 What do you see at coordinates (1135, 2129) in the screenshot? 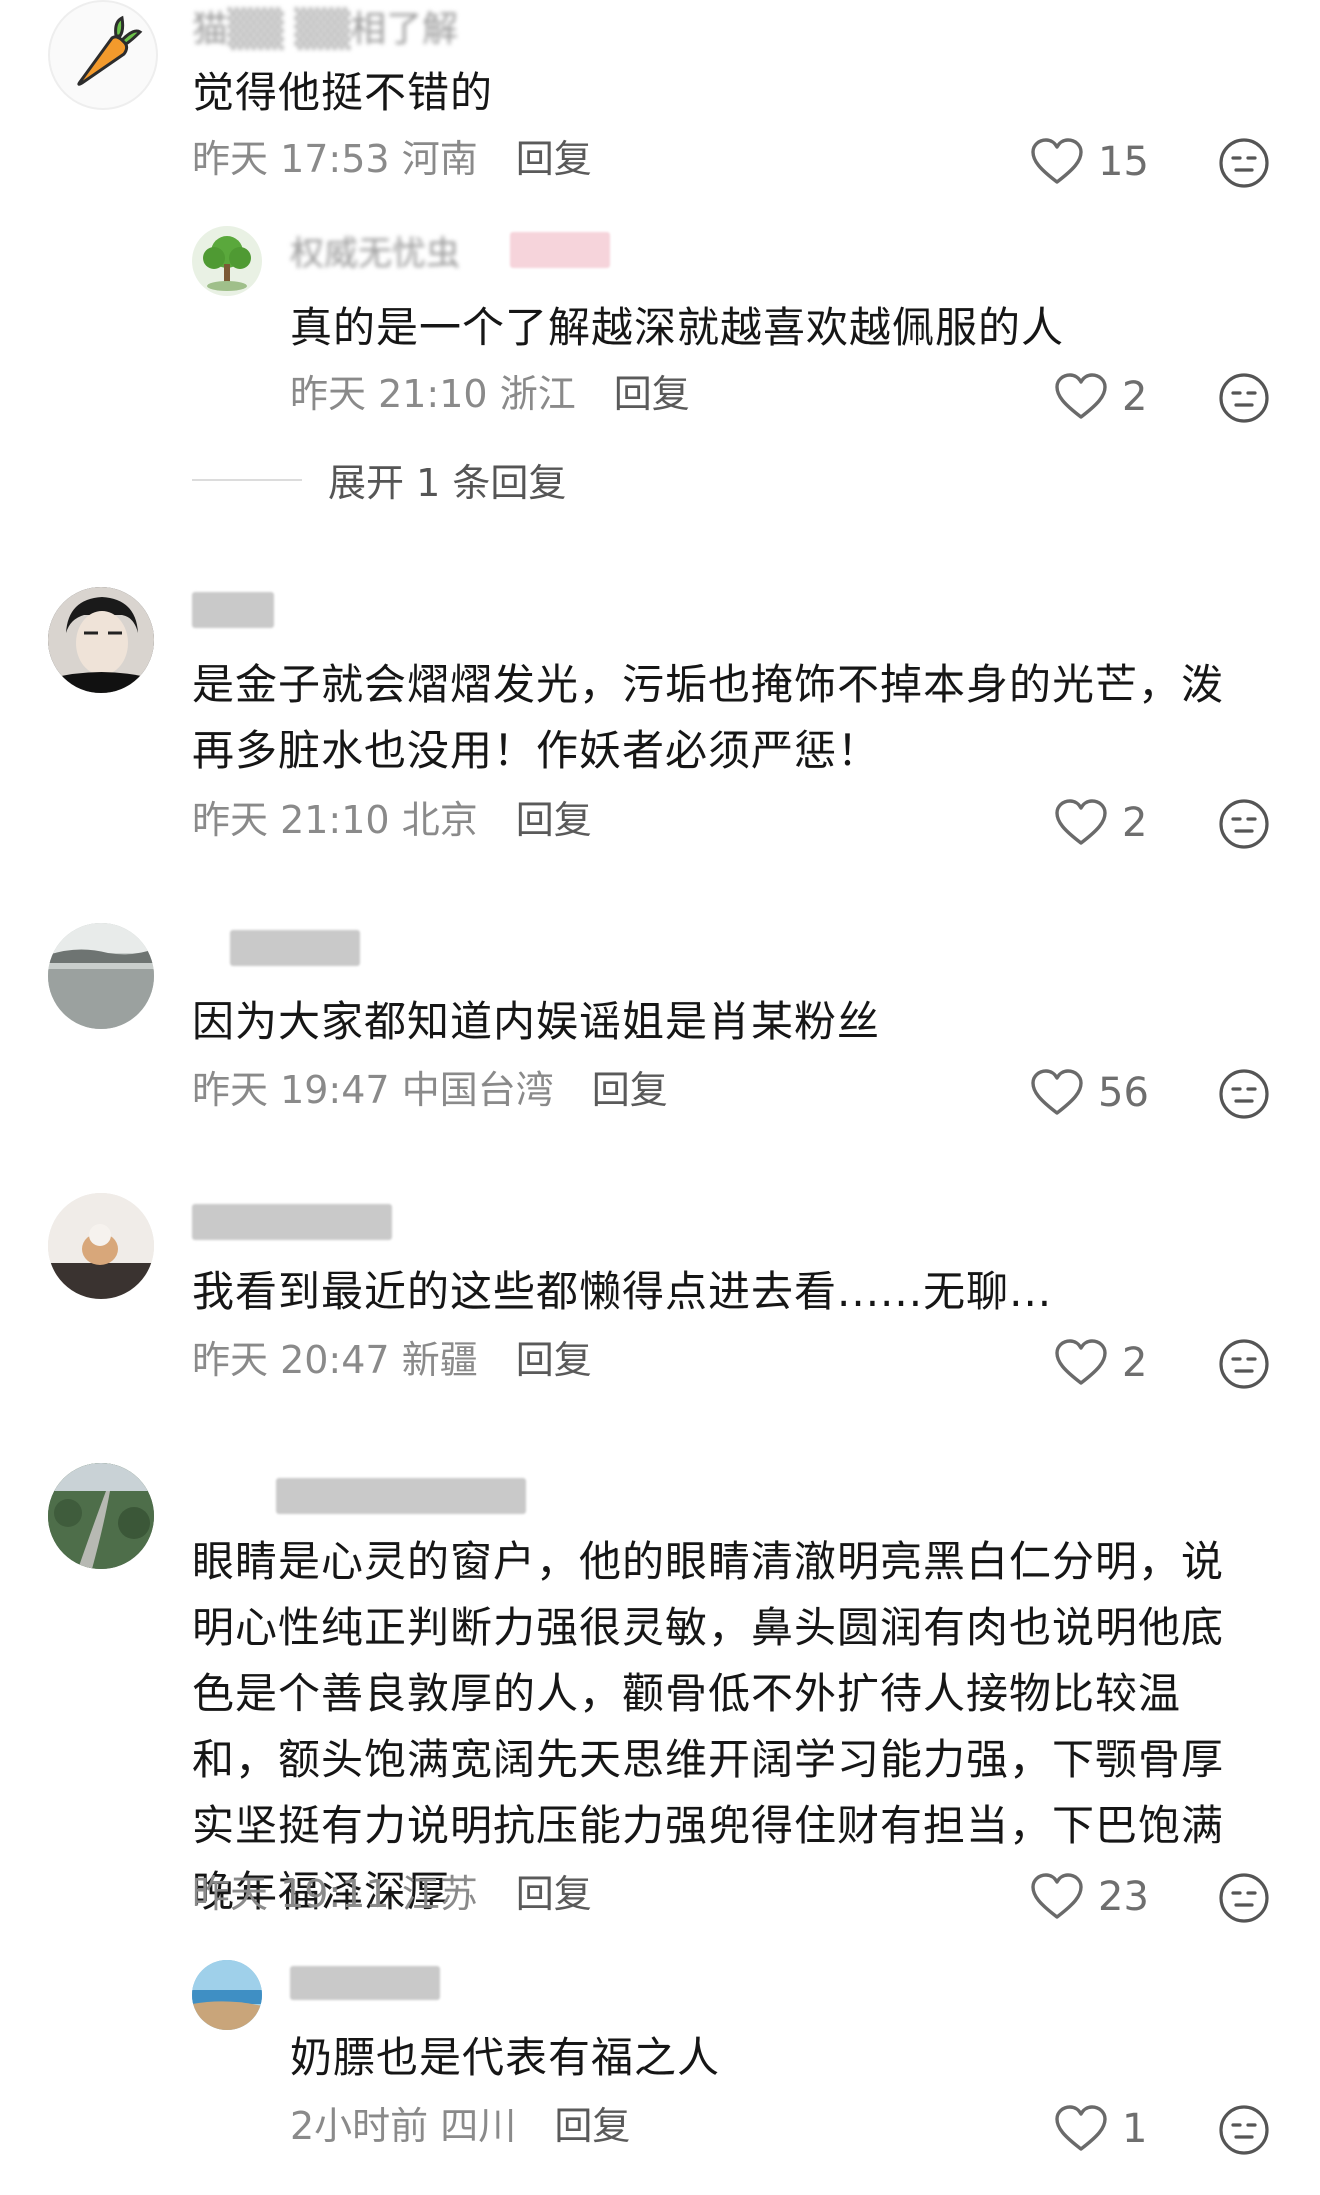
I see `like-count: 1` at bounding box center [1135, 2129].